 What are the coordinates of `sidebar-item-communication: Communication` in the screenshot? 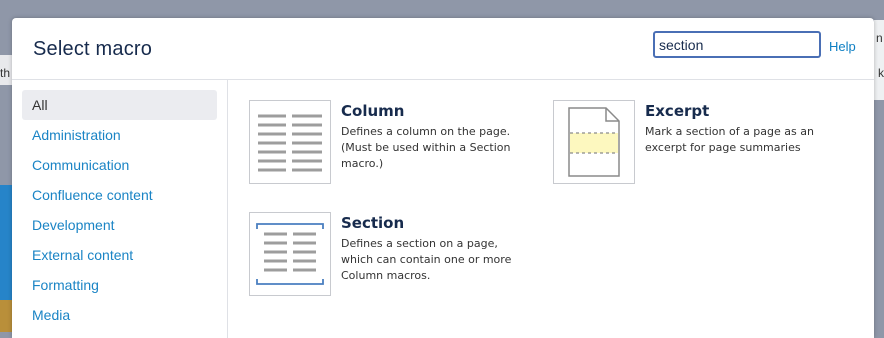 It's located at (119, 165).